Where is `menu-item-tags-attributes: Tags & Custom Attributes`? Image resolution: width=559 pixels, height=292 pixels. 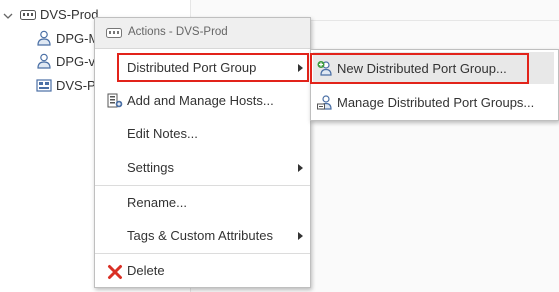 menu-item-tags-attributes: Tags & Custom Attributes is located at coordinates (202, 236).